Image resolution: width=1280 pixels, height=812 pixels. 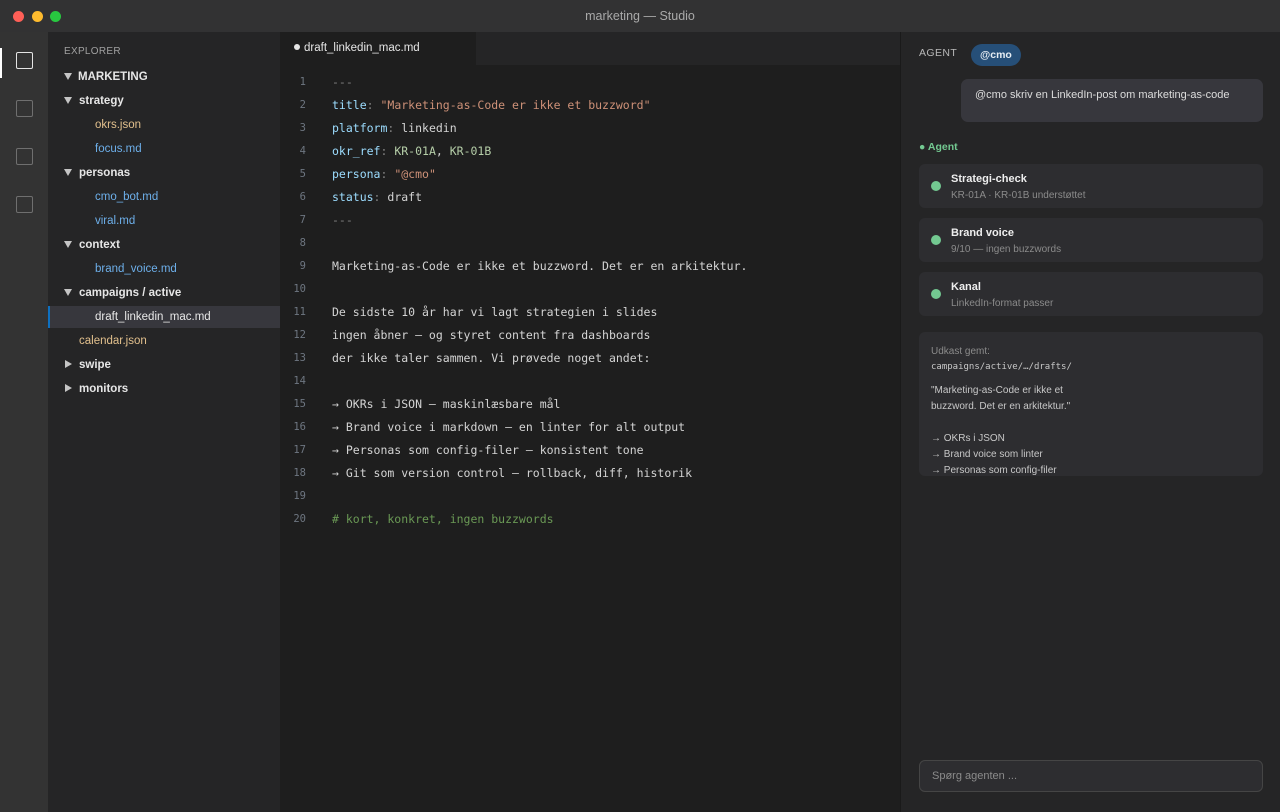 What do you see at coordinates (590, 404) in the screenshot?
I see `code-line: 15 → OKRs i JSON — maskinlæsbare mål` at bounding box center [590, 404].